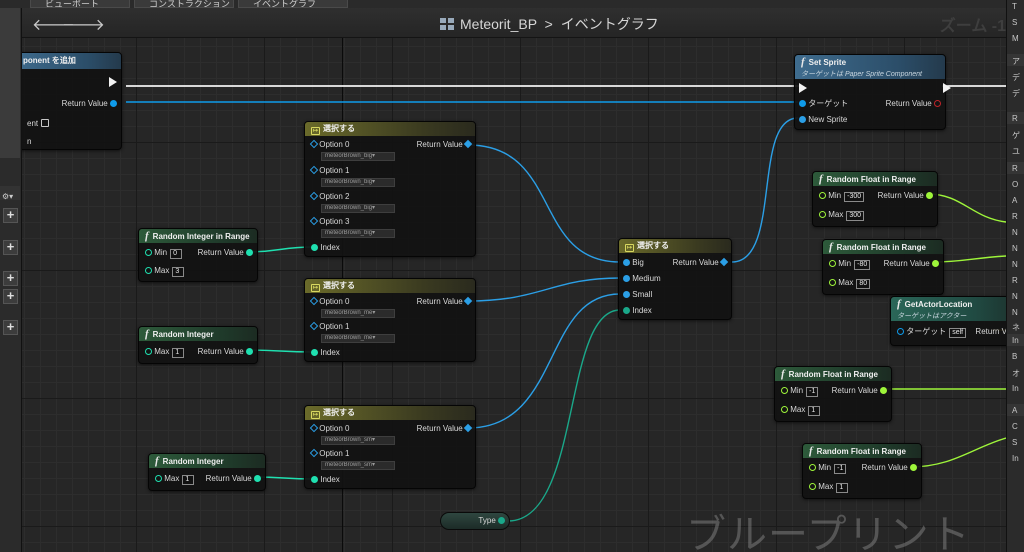 The height and width of the screenshot is (552, 1024). What do you see at coordinates (1015, 184) in the screenshot?
I see `details-item: O` at bounding box center [1015, 184].